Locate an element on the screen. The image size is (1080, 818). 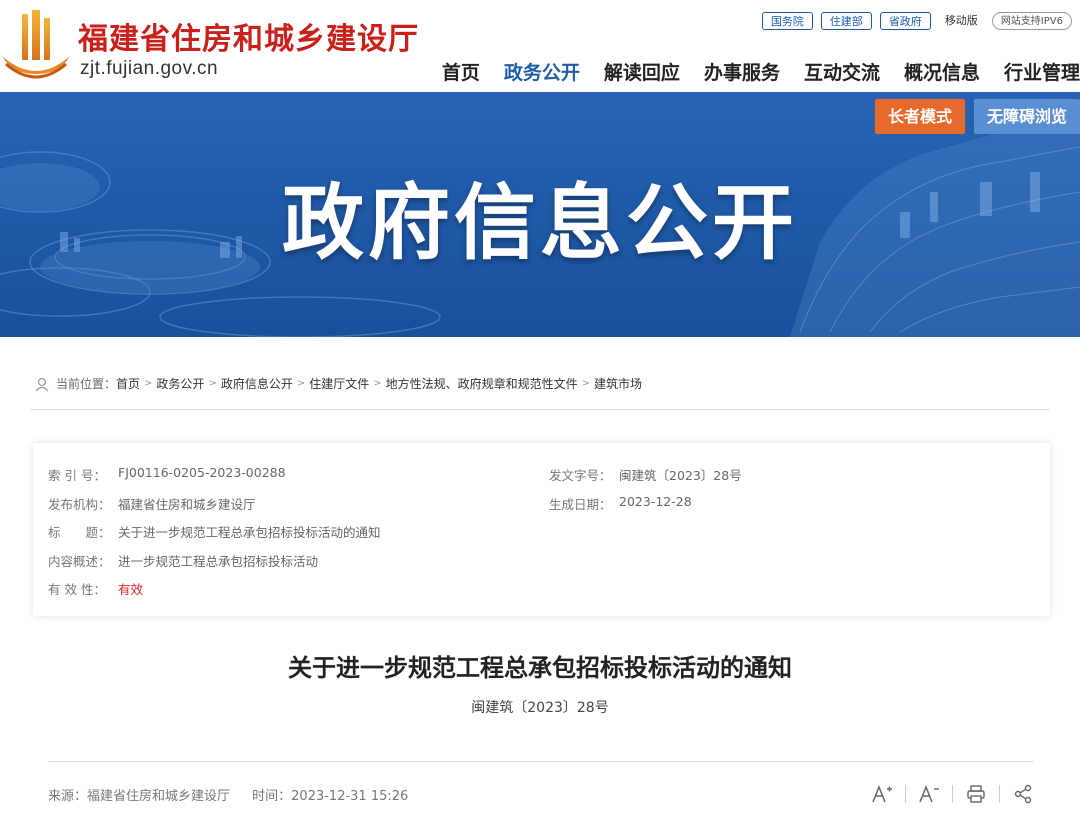
breadcrumb-home: 首页 is located at coordinates (128, 383).